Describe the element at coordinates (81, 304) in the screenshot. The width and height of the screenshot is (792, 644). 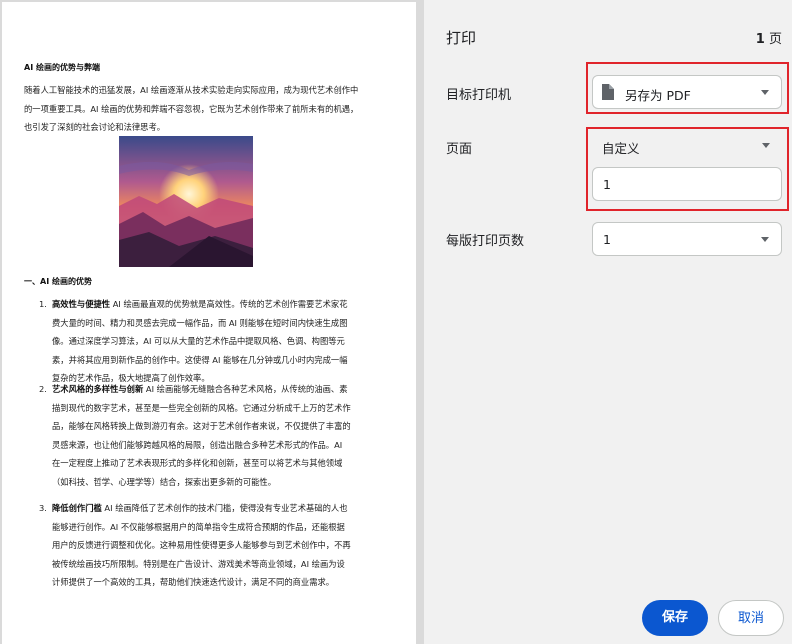
I see `list-item-heading: 高效性与便捷性` at that location.